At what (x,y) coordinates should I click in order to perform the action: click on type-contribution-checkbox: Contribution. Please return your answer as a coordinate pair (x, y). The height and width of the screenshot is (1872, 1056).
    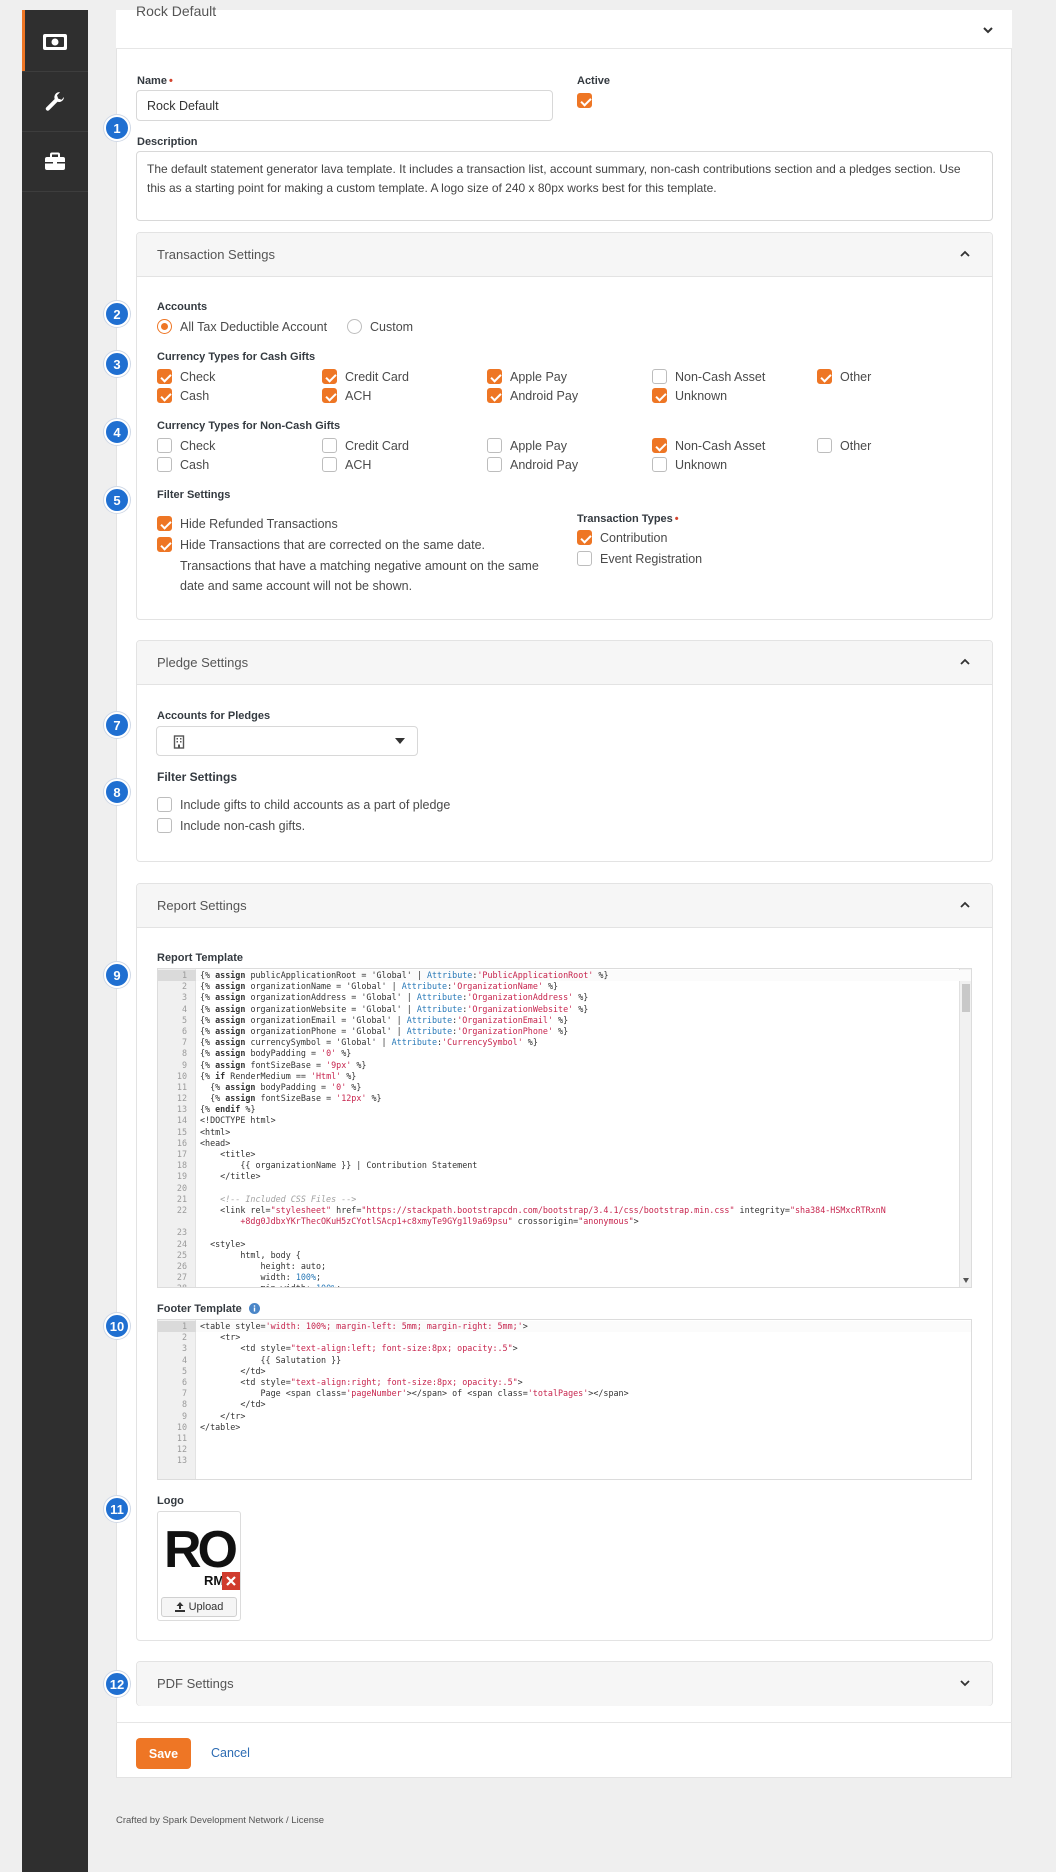
    Looking at the image, I should click on (622, 537).